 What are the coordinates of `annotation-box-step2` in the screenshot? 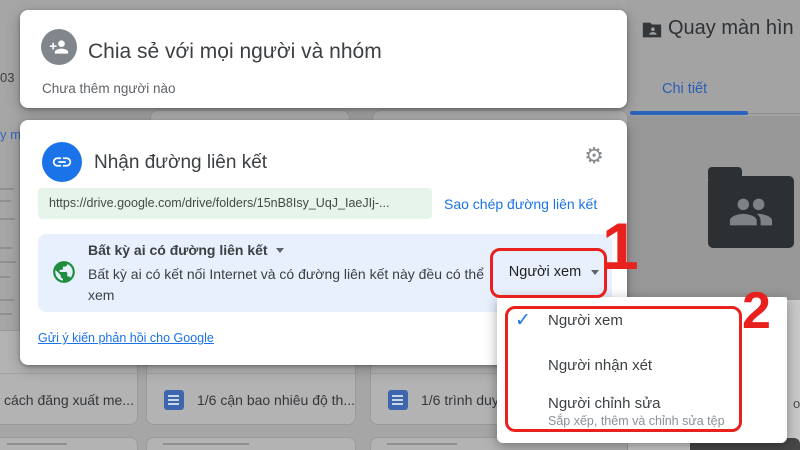 It's located at (623, 369).